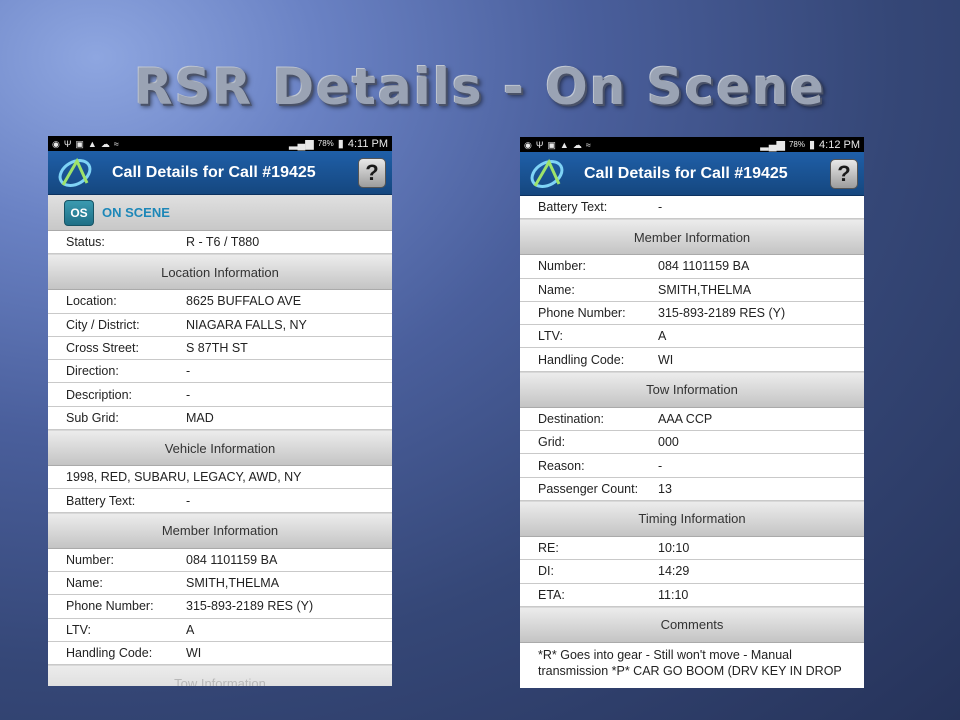  I want to click on detail-row-direction: Direction: -, so click(220, 372).